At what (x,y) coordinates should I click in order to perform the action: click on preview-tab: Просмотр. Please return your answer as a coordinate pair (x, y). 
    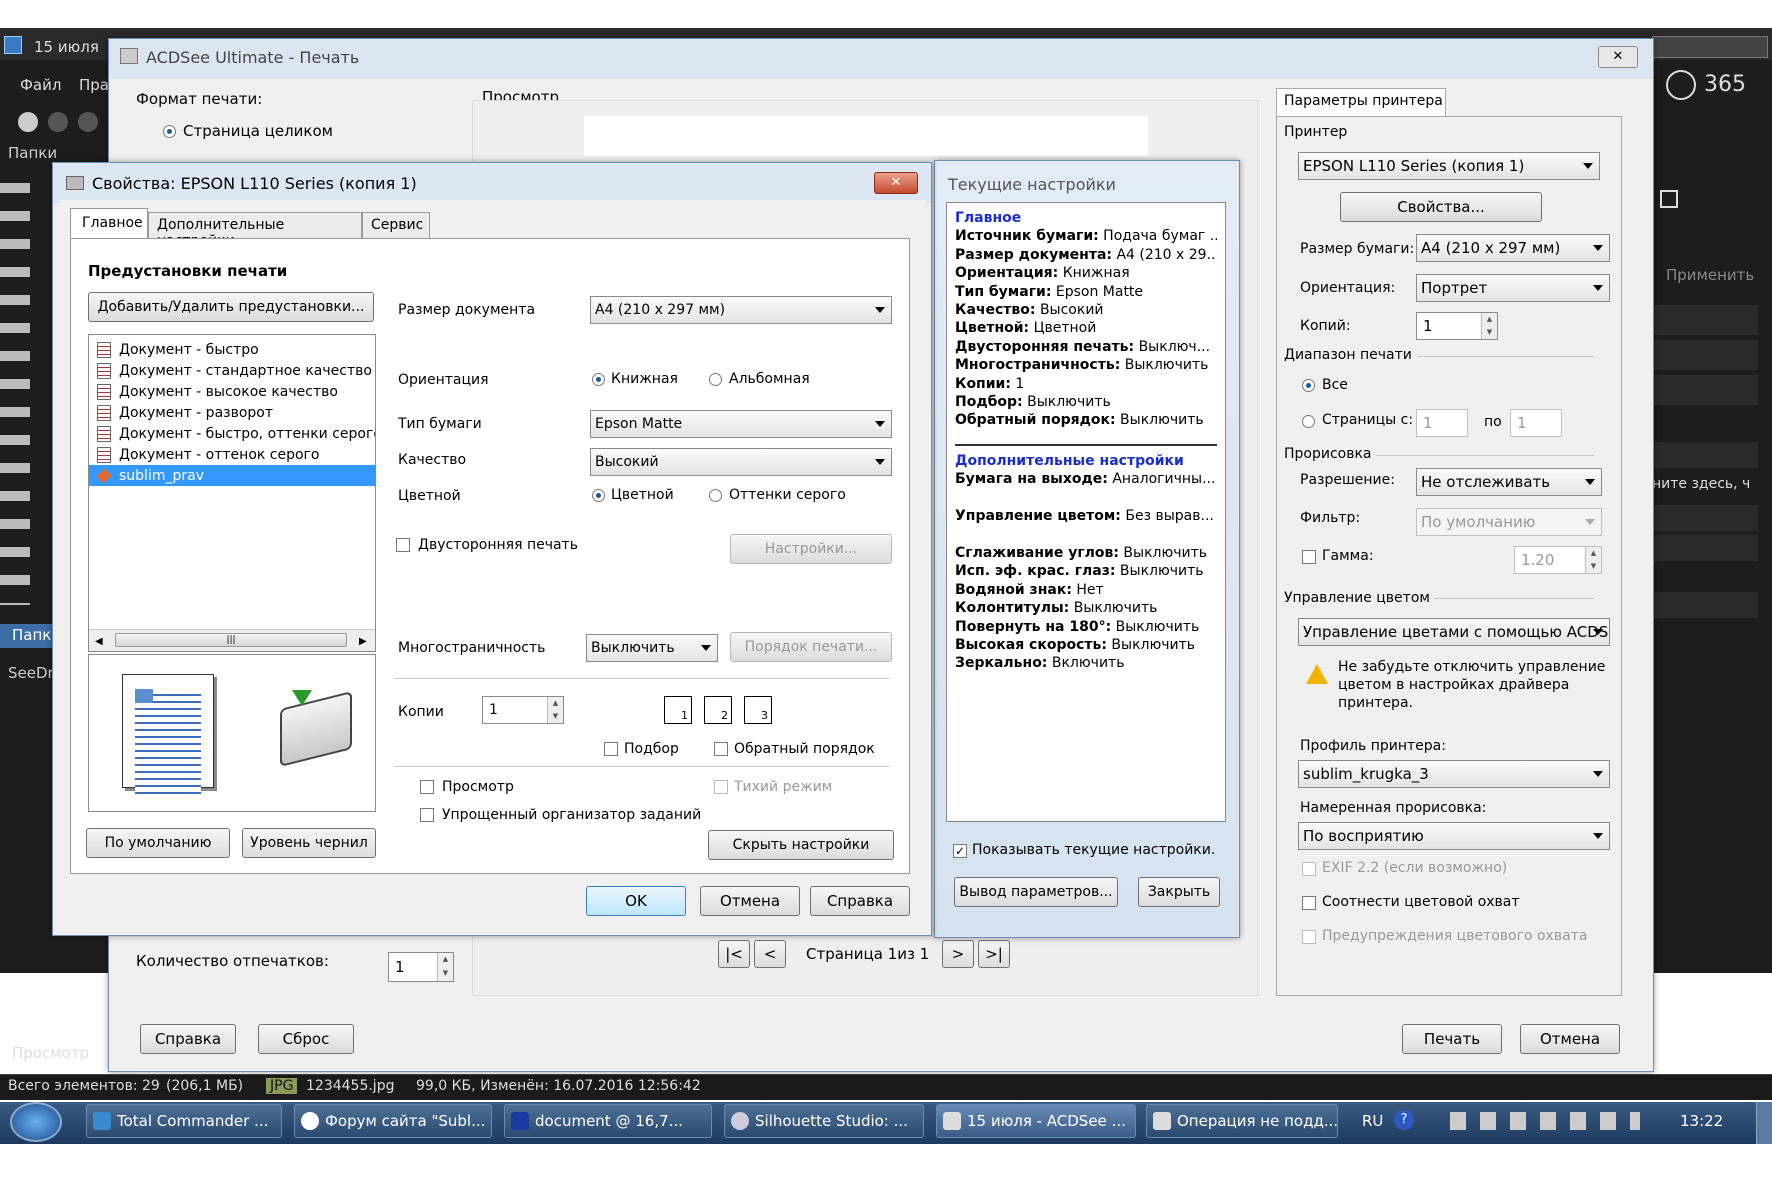
    Looking at the image, I should click on (50, 1053).